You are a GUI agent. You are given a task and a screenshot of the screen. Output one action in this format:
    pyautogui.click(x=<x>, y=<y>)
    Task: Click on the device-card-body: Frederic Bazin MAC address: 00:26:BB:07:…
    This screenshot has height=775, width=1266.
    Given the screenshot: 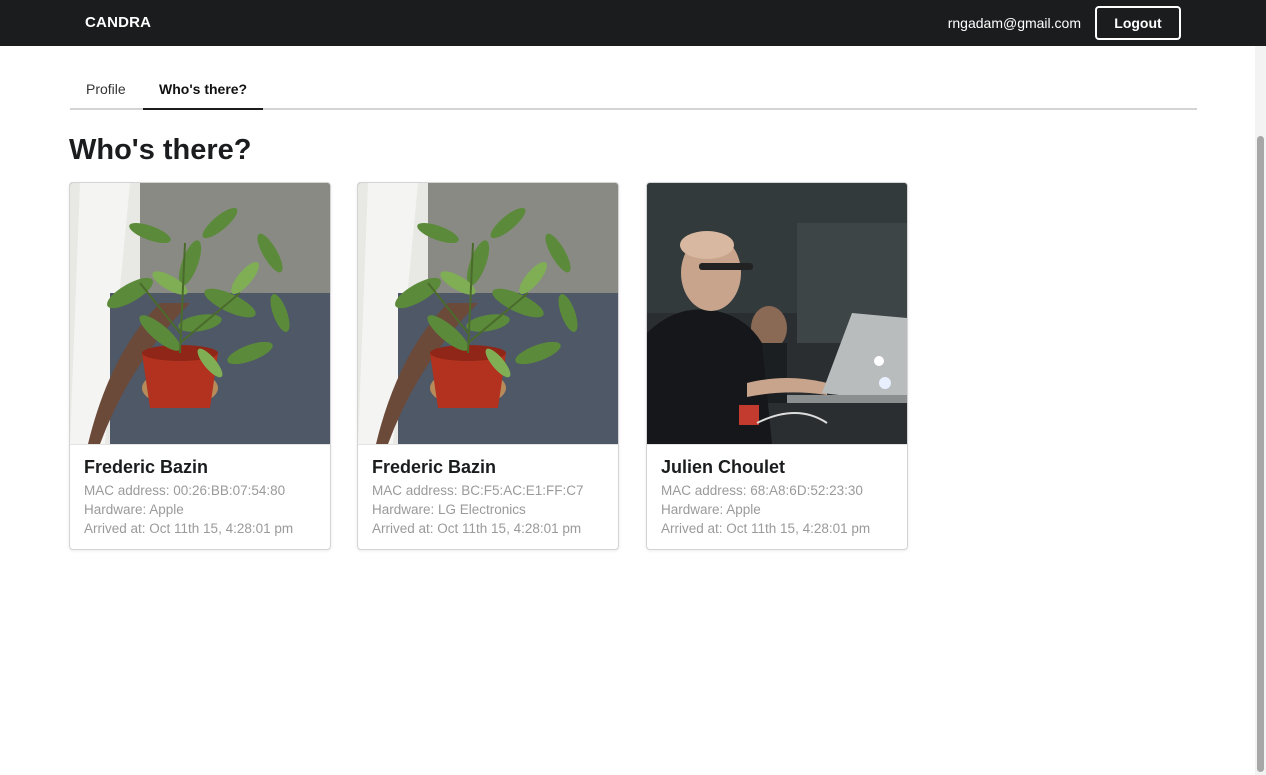 What is the action you would take?
    pyautogui.click(x=200, y=496)
    